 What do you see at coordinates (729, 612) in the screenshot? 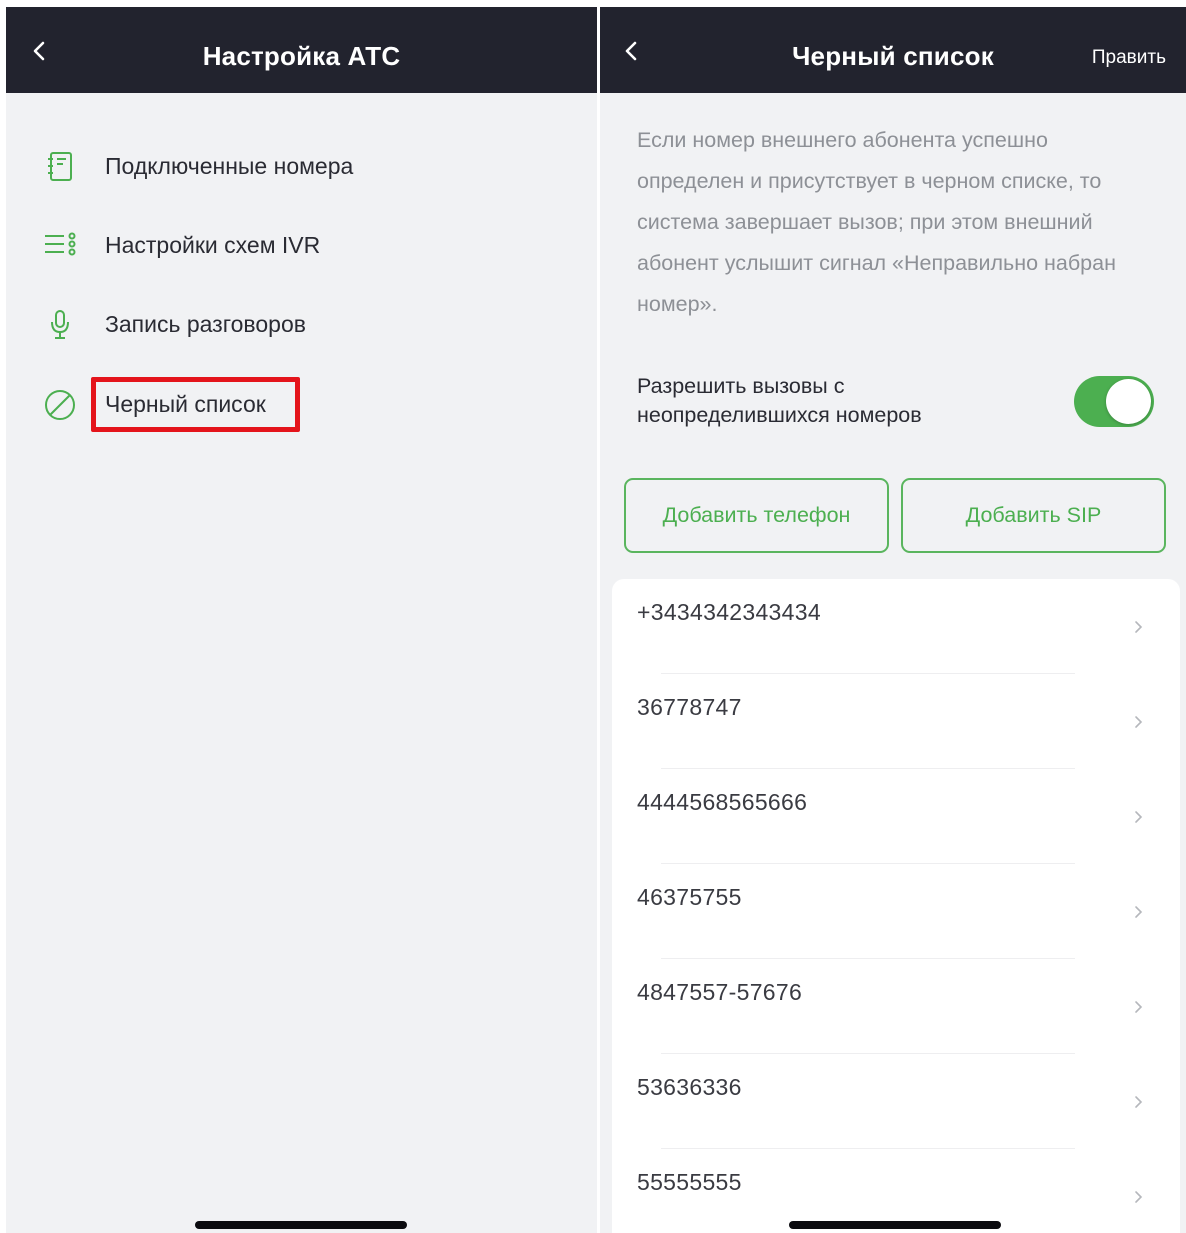
I see `blacklist-number: +3434342343434` at bounding box center [729, 612].